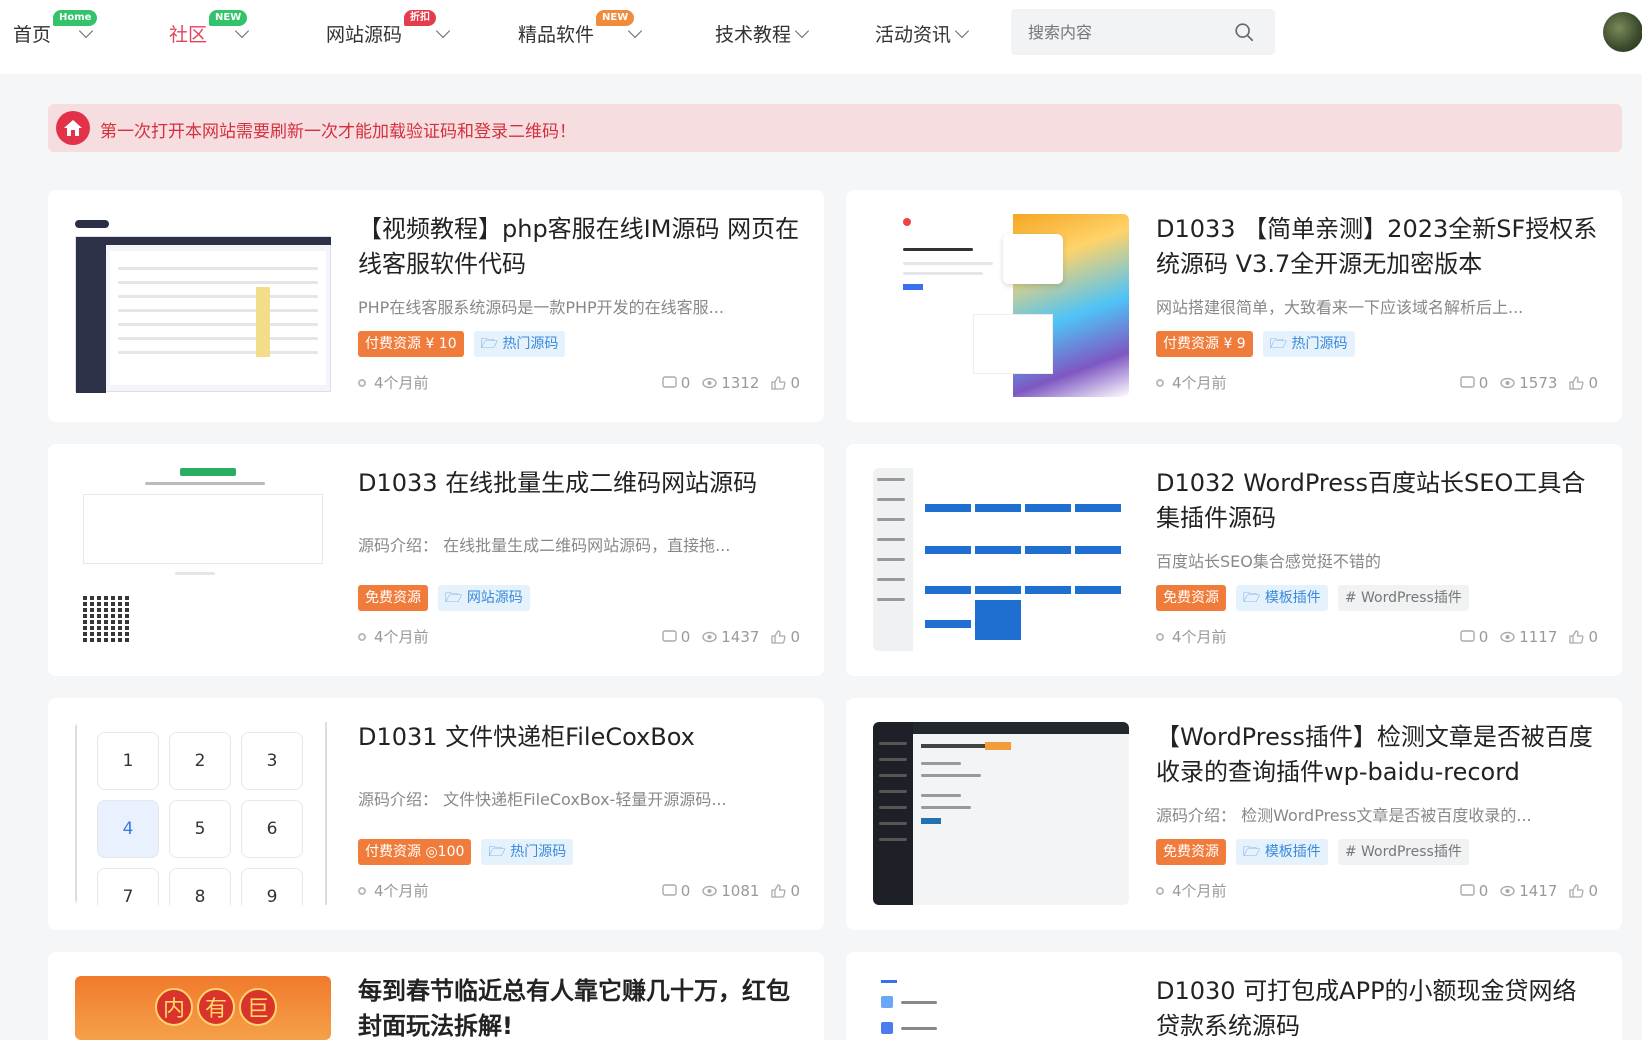  What do you see at coordinates (579, 1007) in the screenshot?
I see `post-title: 每到春节临近总有人靠它赚几十万，红包封面玩法拆解!` at bounding box center [579, 1007].